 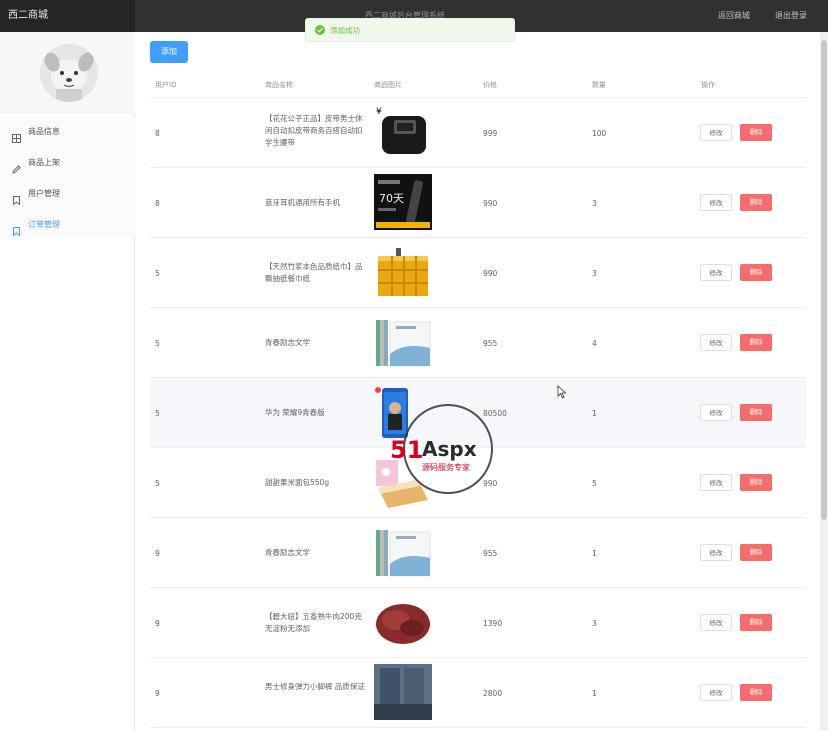 I want to click on cell-product-name: 甜甜果米面包550g, so click(x=297, y=482).